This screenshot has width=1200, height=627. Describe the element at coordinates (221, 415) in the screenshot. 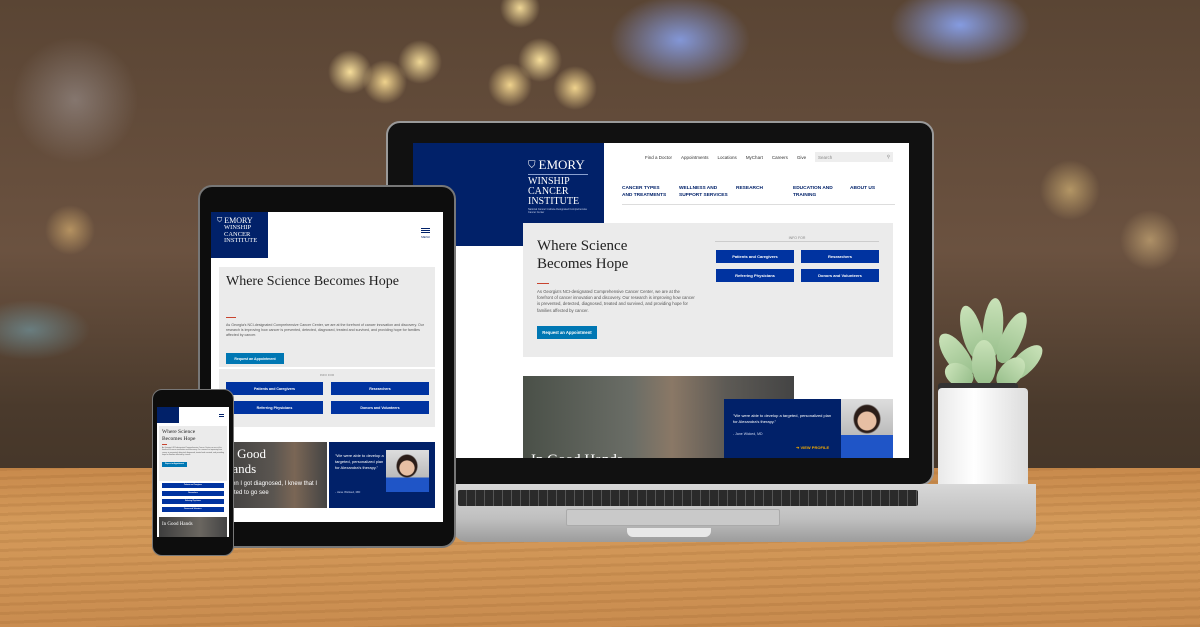

I see `phone-hamburger-icon` at that location.